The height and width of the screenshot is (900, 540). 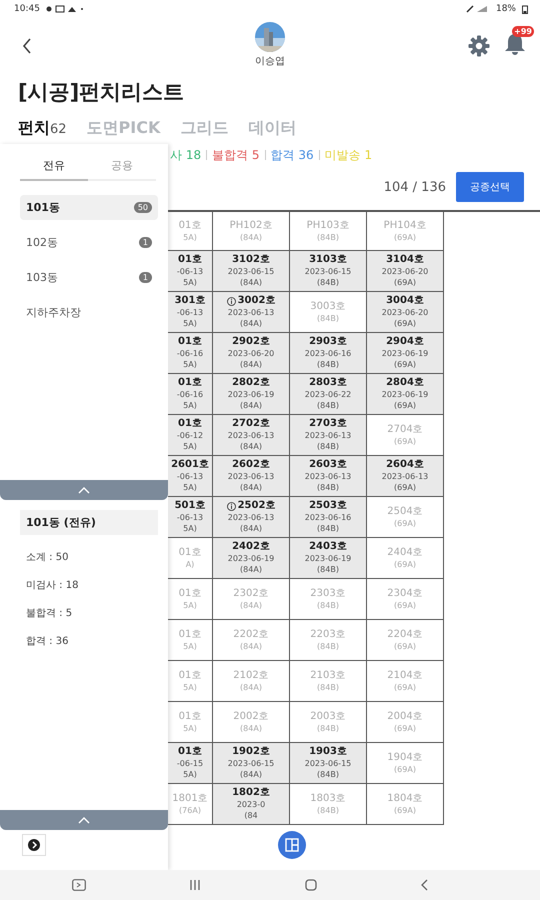 I want to click on unit-number: 3002호, so click(x=257, y=301).